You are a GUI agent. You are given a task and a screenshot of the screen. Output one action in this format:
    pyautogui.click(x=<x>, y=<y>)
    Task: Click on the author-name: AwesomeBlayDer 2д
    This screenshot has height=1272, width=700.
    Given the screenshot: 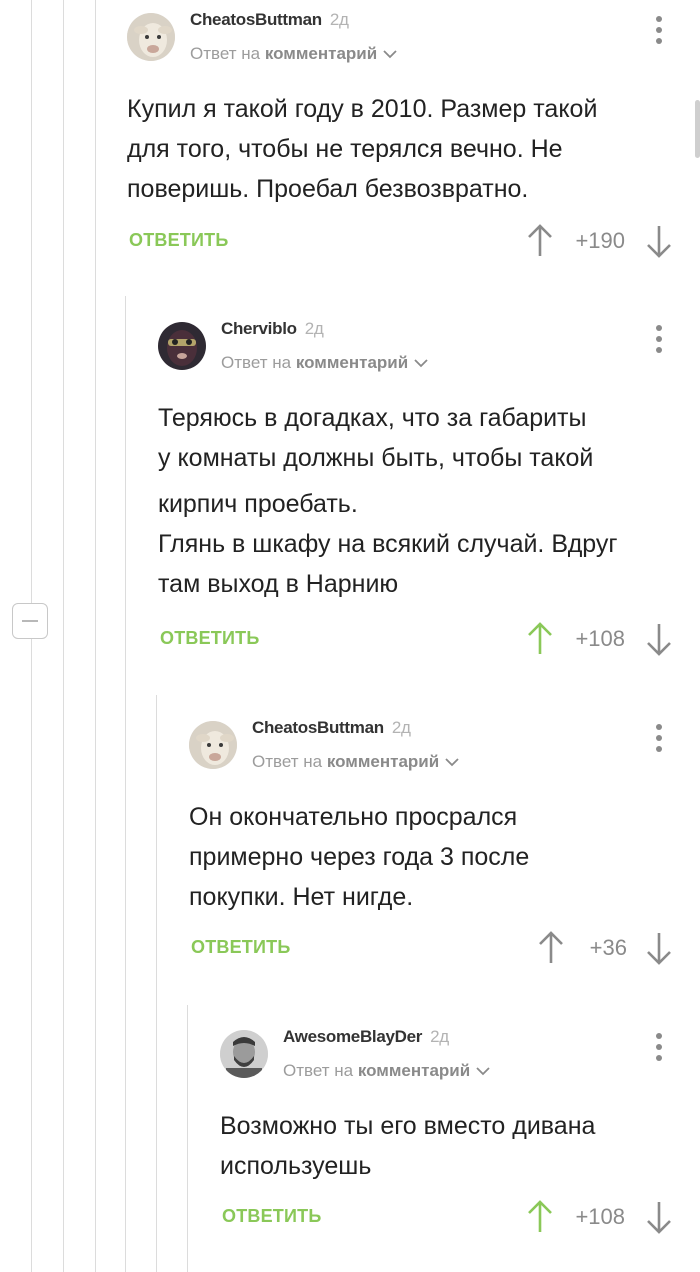 What is the action you would take?
    pyautogui.click(x=366, y=1037)
    